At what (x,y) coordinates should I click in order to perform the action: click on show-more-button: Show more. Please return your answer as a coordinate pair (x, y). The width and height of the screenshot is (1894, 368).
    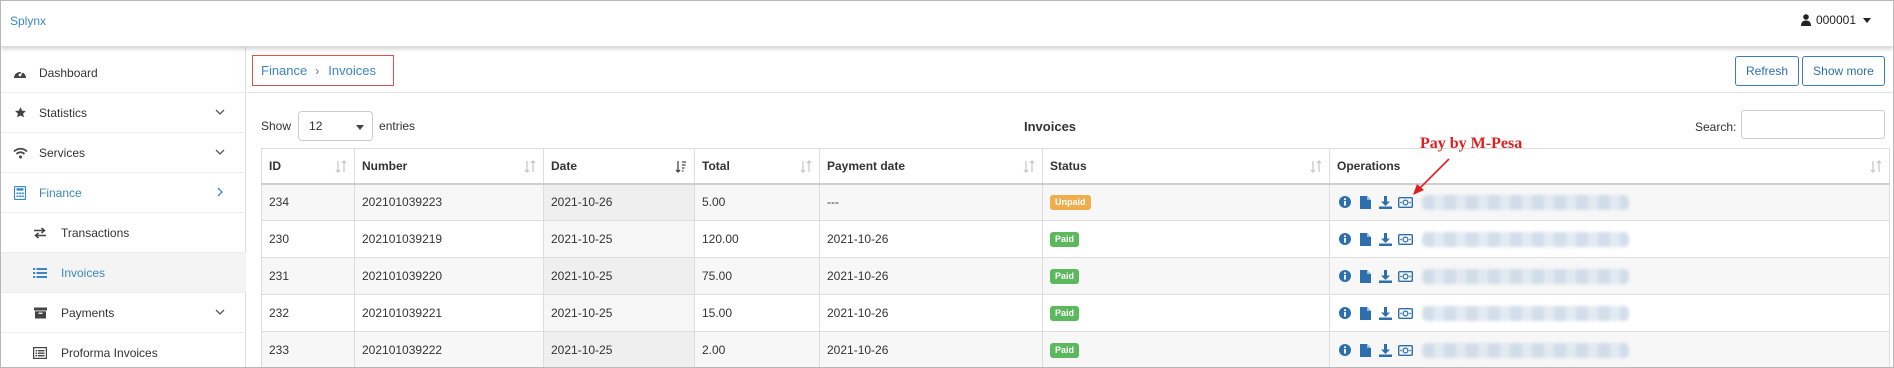
    Looking at the image, I should click on (1843, 71).